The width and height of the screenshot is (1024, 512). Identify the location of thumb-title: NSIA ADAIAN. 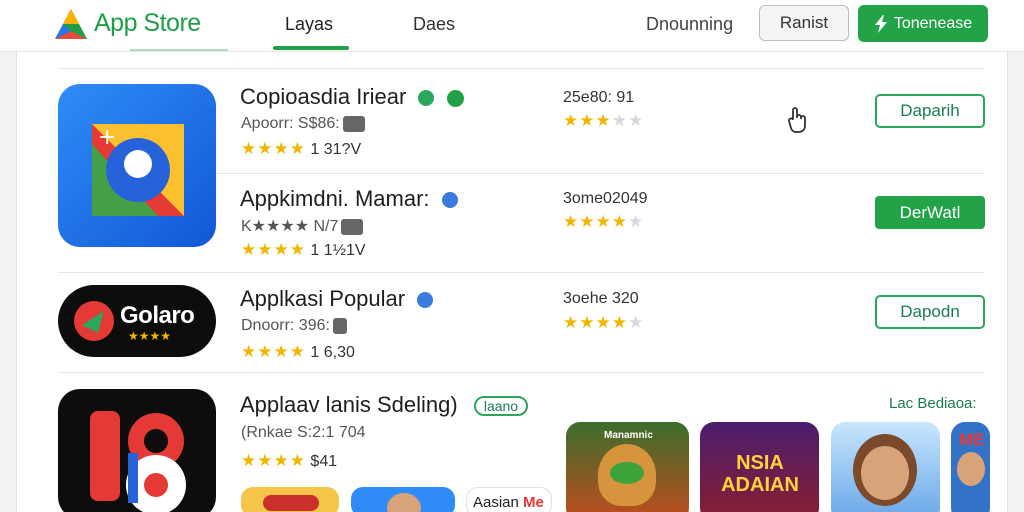
(760, 474).